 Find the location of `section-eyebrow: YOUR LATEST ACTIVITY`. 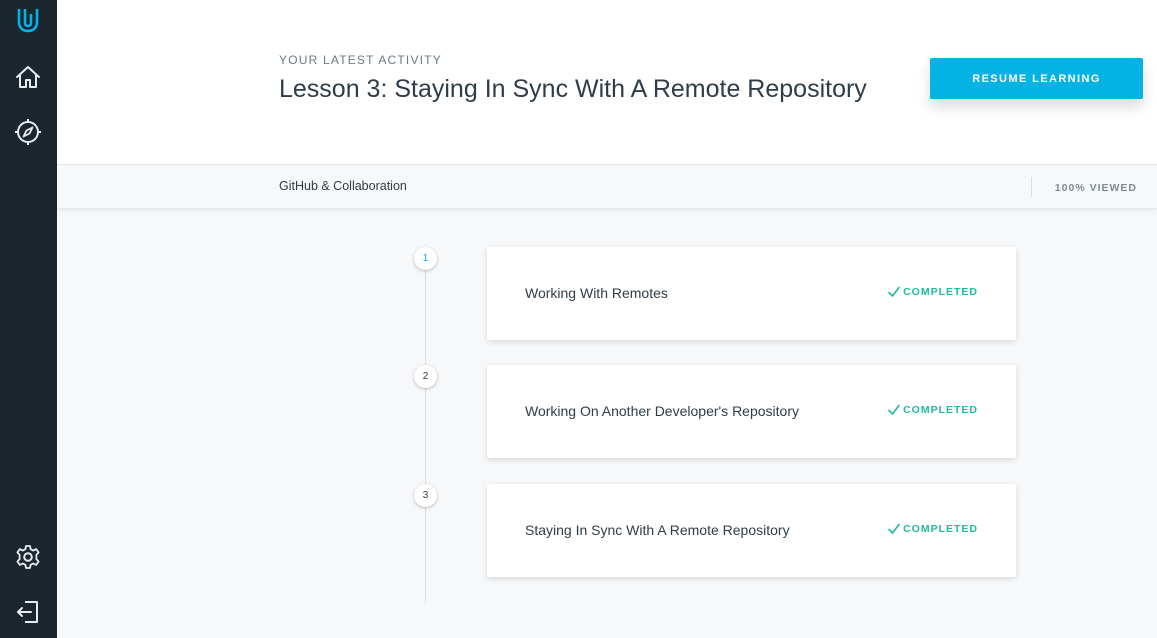

section-eyebrow: YOUR LATEST ACTIVITY is located at coordinates (360, 60).